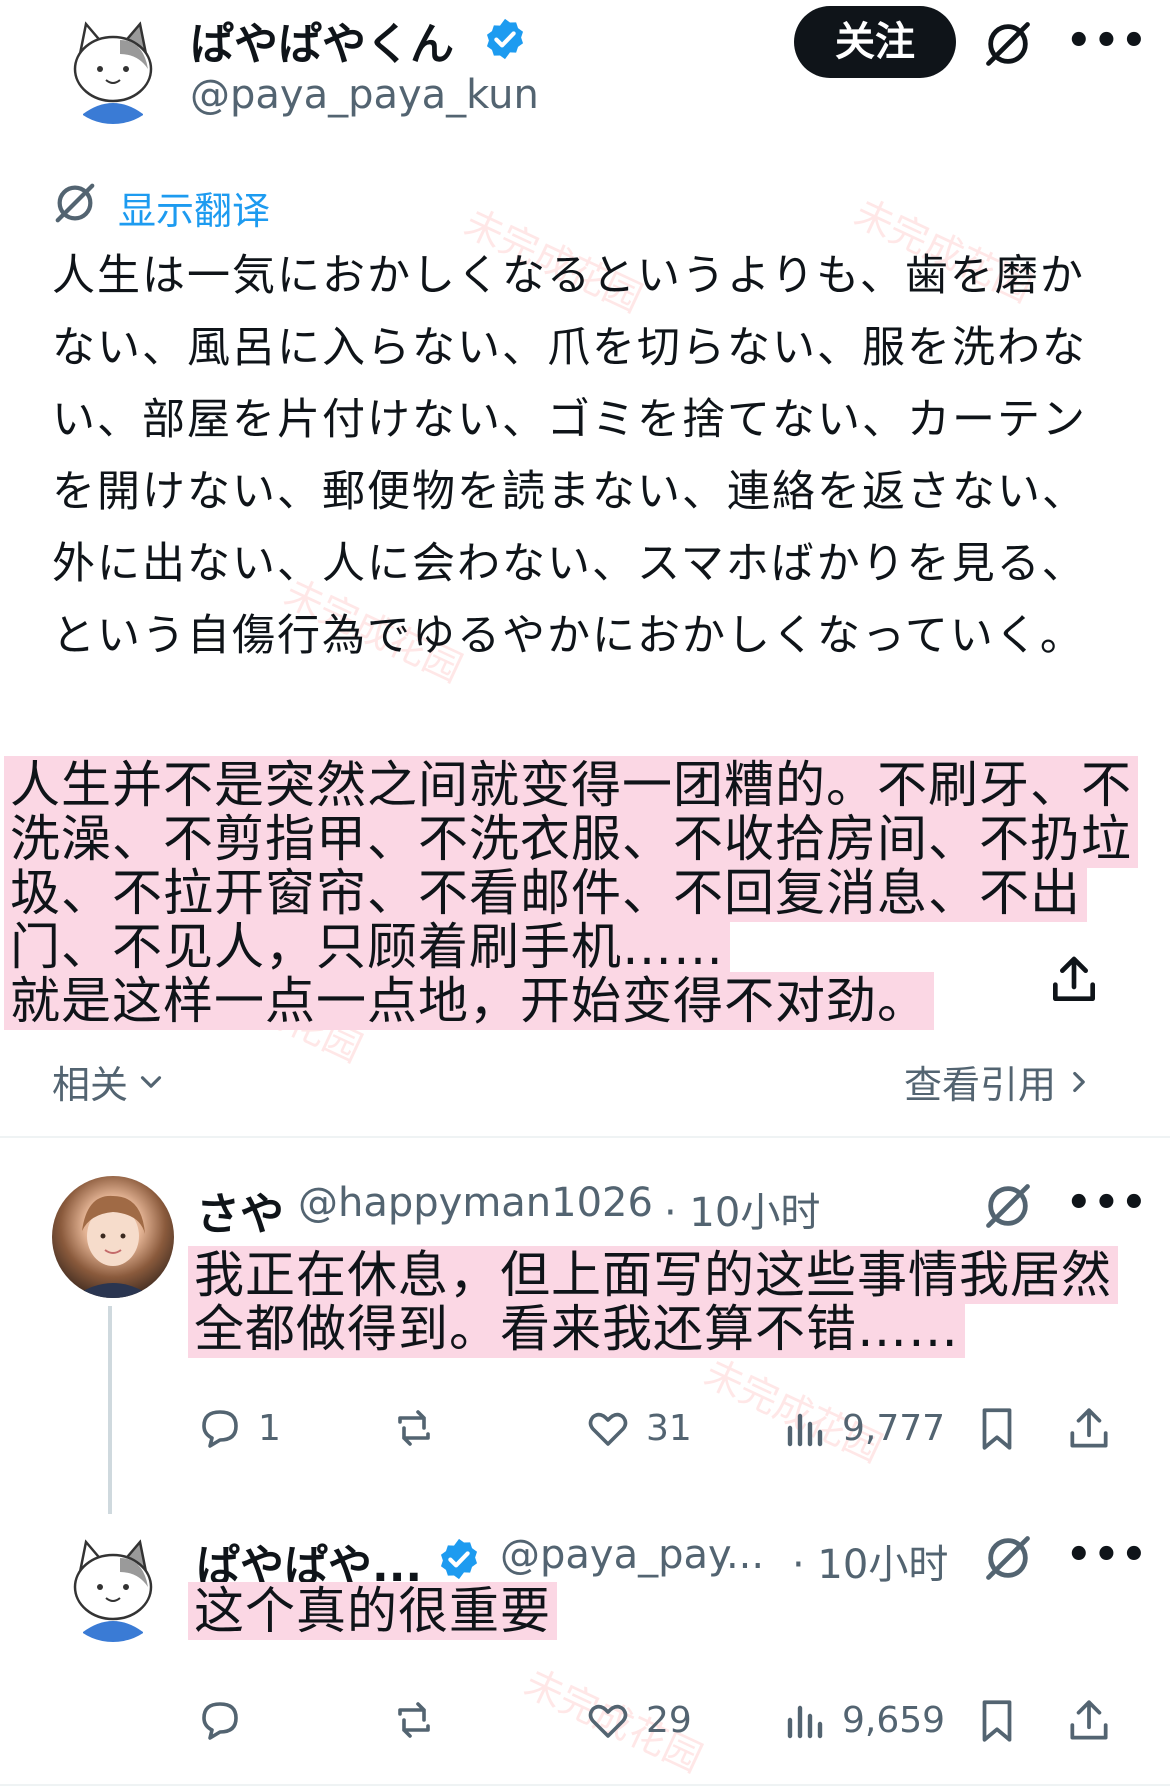  Describe the element at coordinates (75, 203) in the screenshot. I see `grok-translate-icon` at that location.